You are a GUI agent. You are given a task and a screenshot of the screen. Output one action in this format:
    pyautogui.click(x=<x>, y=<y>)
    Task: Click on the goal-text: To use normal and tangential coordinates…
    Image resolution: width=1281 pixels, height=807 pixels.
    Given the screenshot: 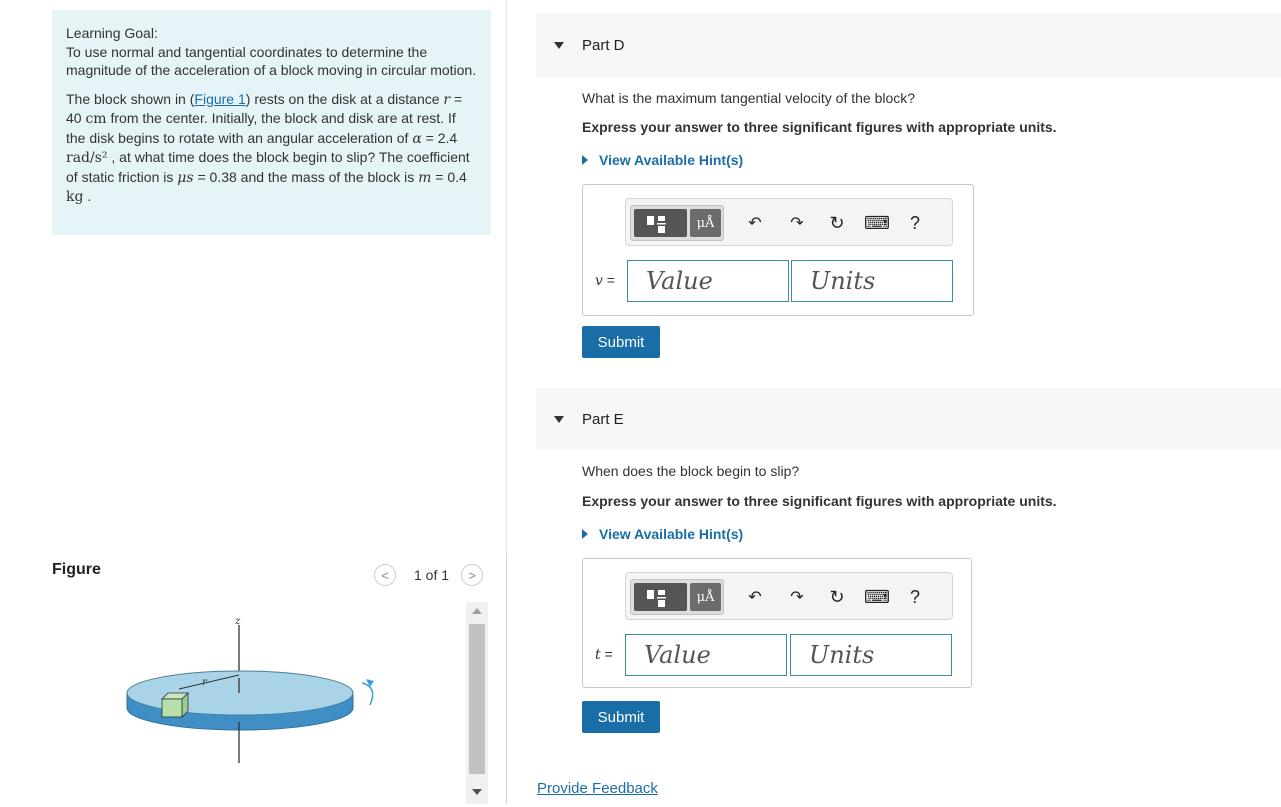 What is the action you would take?
    pyautogui.click(x=271, y=61)
    